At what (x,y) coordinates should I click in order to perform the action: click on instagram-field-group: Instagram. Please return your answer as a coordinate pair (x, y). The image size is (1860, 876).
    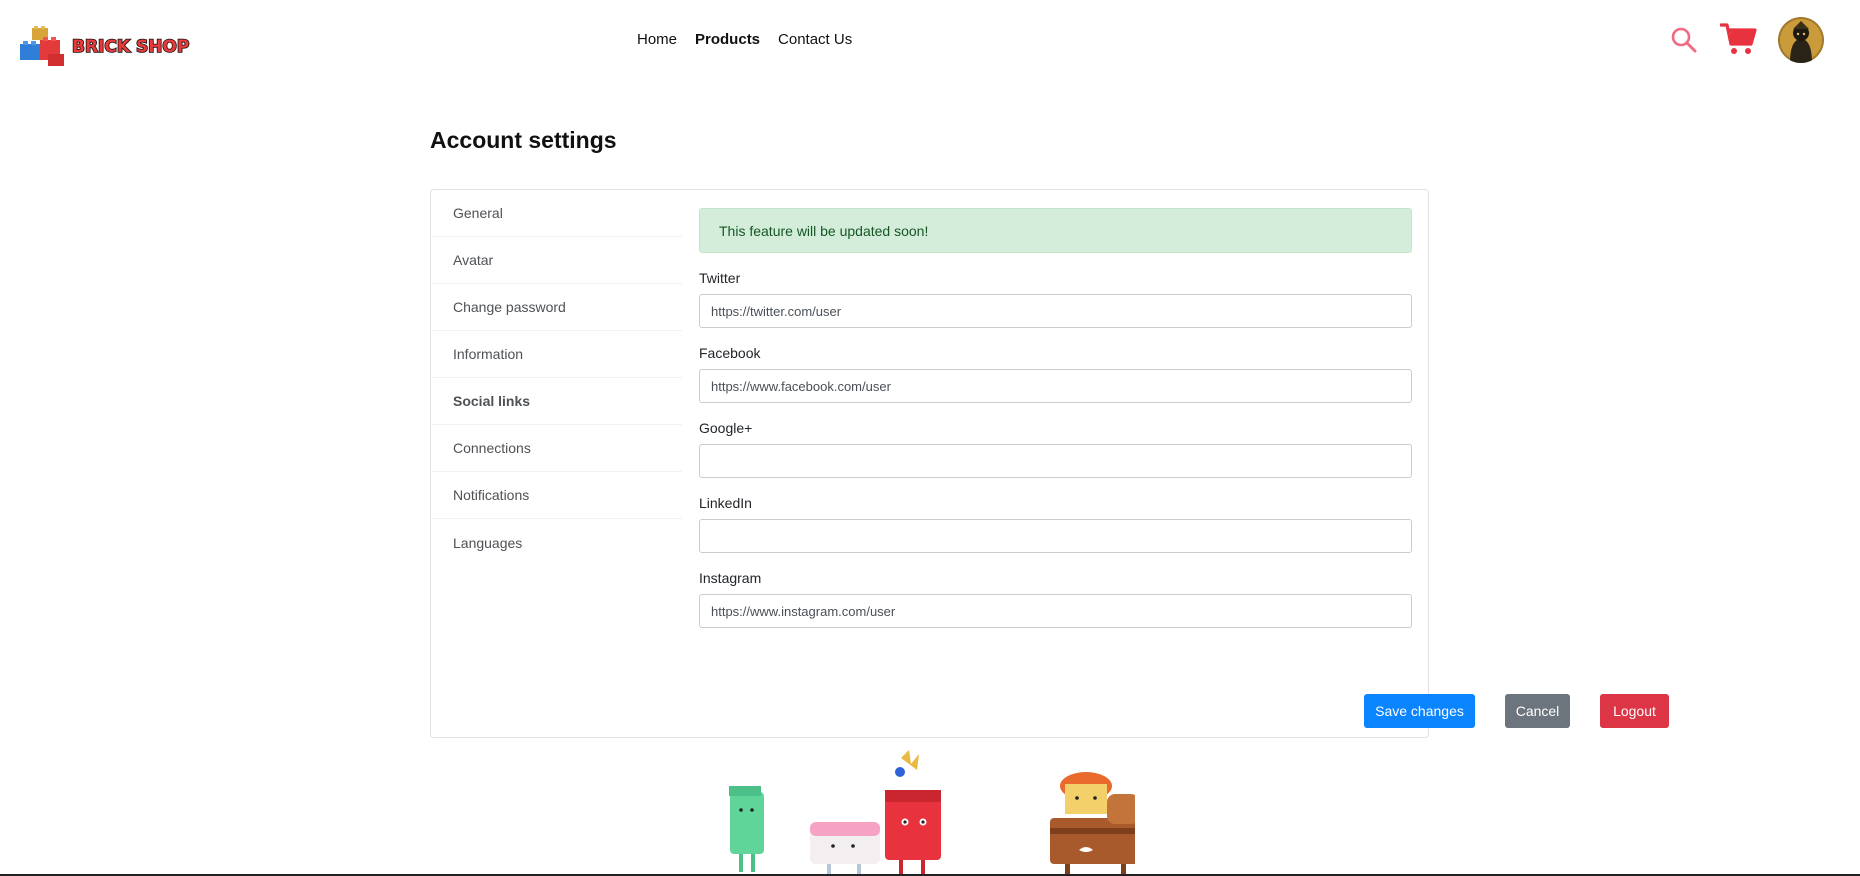
    Looking at the image, I should click on (1055, 599).